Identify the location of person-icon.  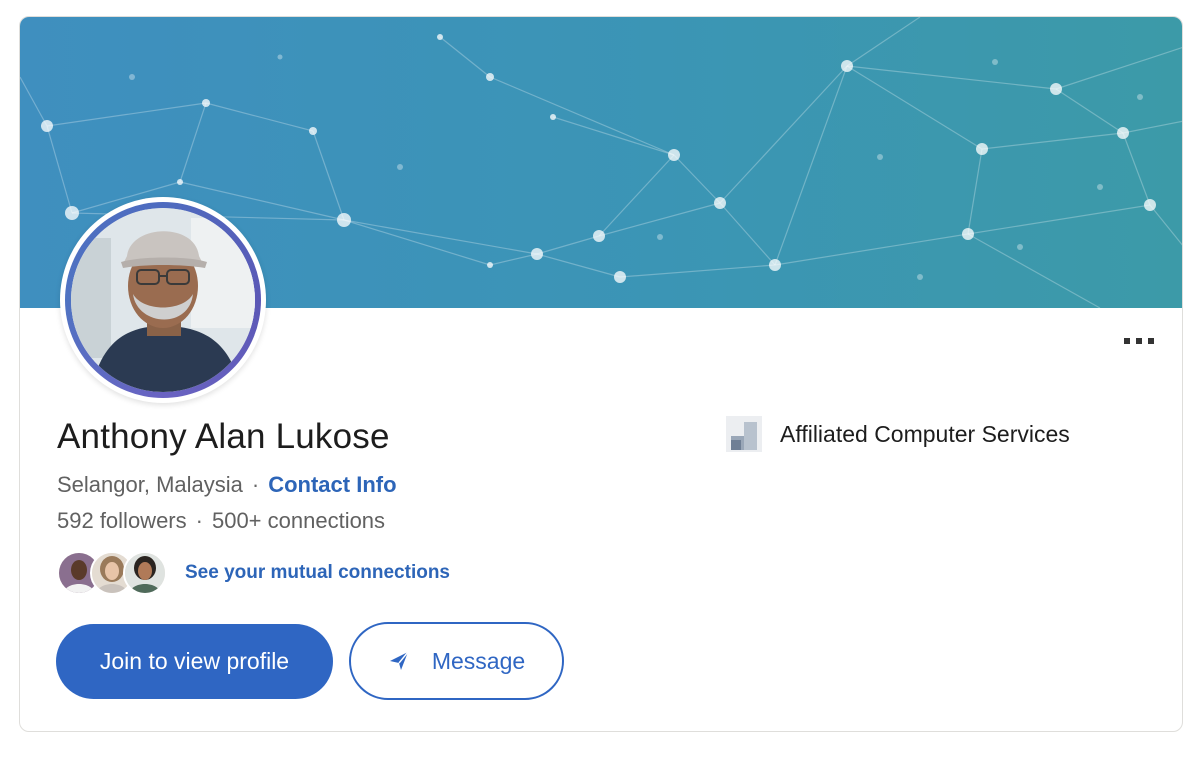
(145, 573).